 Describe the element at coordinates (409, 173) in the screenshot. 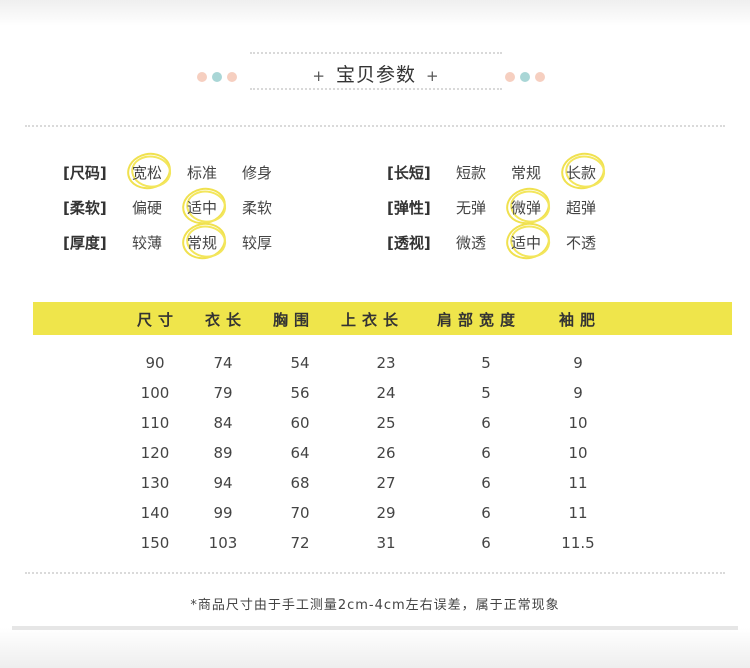

I see `param-label: [长短]` at that location.